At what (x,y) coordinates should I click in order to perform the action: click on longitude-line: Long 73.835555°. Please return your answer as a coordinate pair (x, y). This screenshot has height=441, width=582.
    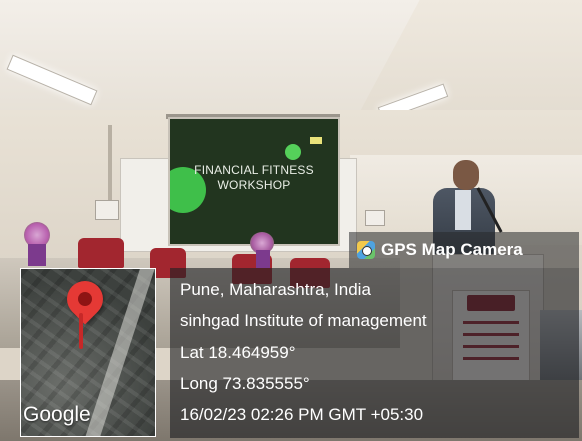
    Looking at the image, I should click on (245, 383).